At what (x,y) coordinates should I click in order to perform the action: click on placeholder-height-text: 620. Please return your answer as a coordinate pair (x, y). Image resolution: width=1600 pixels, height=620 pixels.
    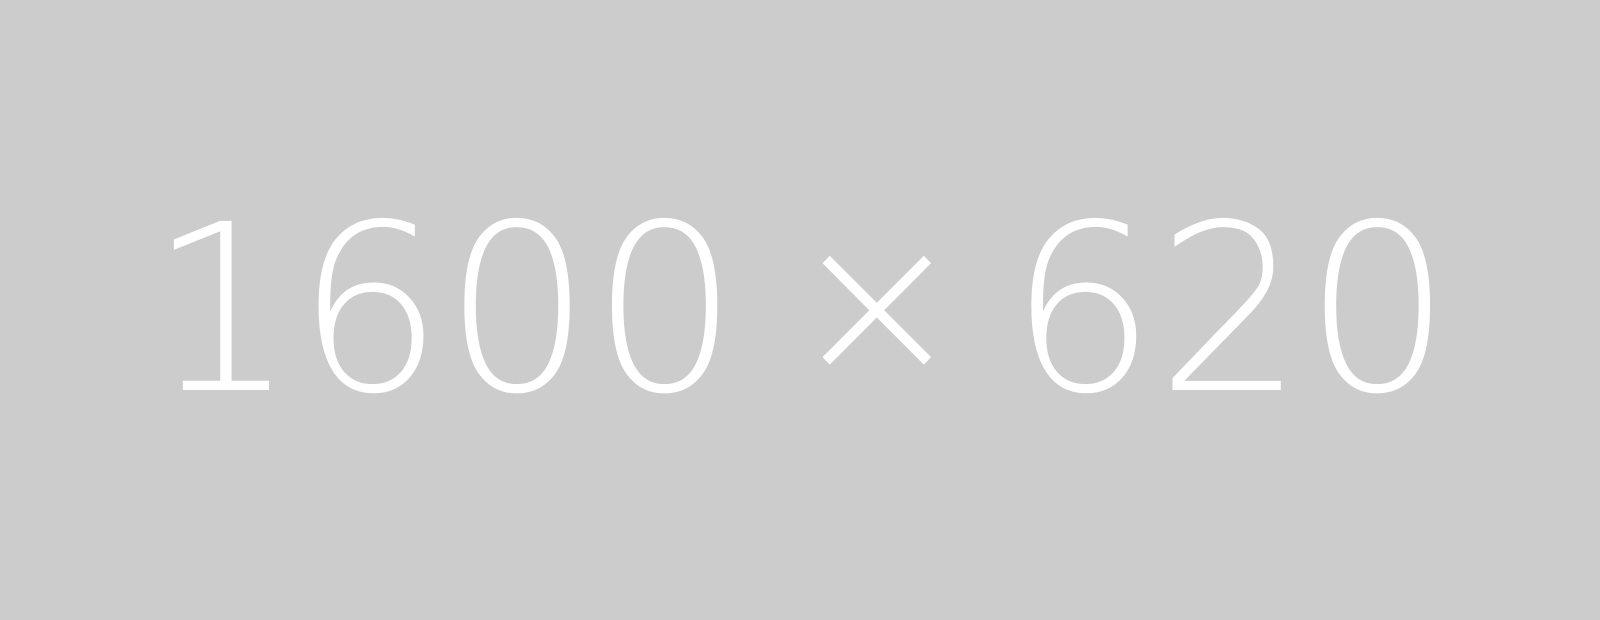
    Looking at the image, I should click on (1230, 310).